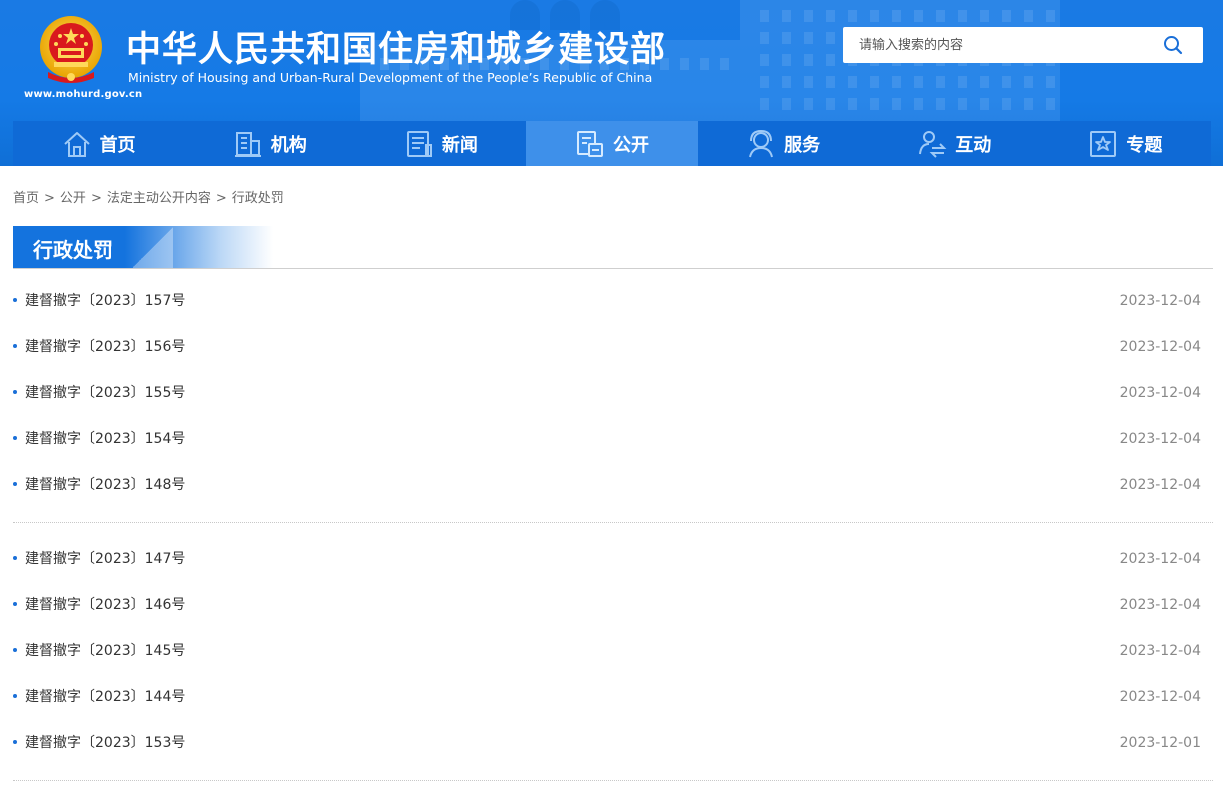 The height and width of the screenshot is (793, 1223). What do you see at coordinates (613, 743) in the screenshot?
I see `list-item: 建督撤字〔2023〕153号 2023-12-01` at bounding box center [613, 743].